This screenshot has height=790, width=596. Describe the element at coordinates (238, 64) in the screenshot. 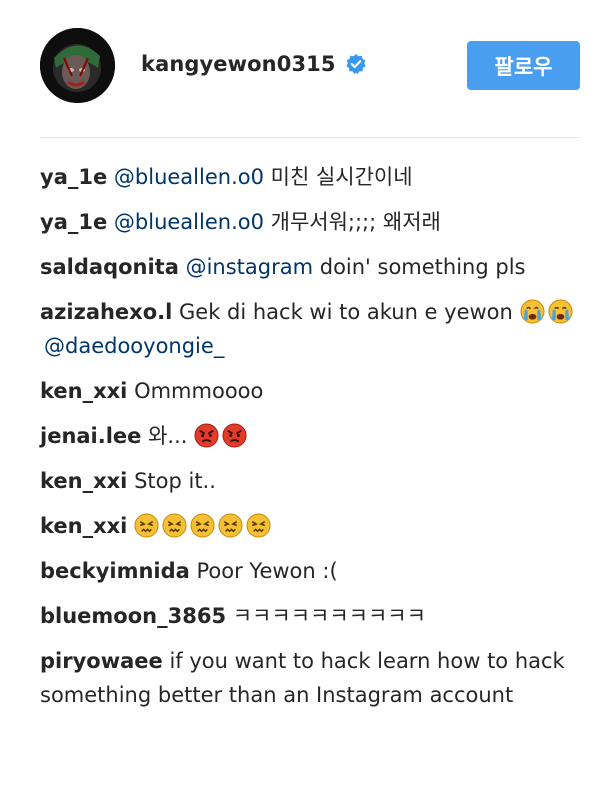

I see `username: kangyewon0315` at that location.